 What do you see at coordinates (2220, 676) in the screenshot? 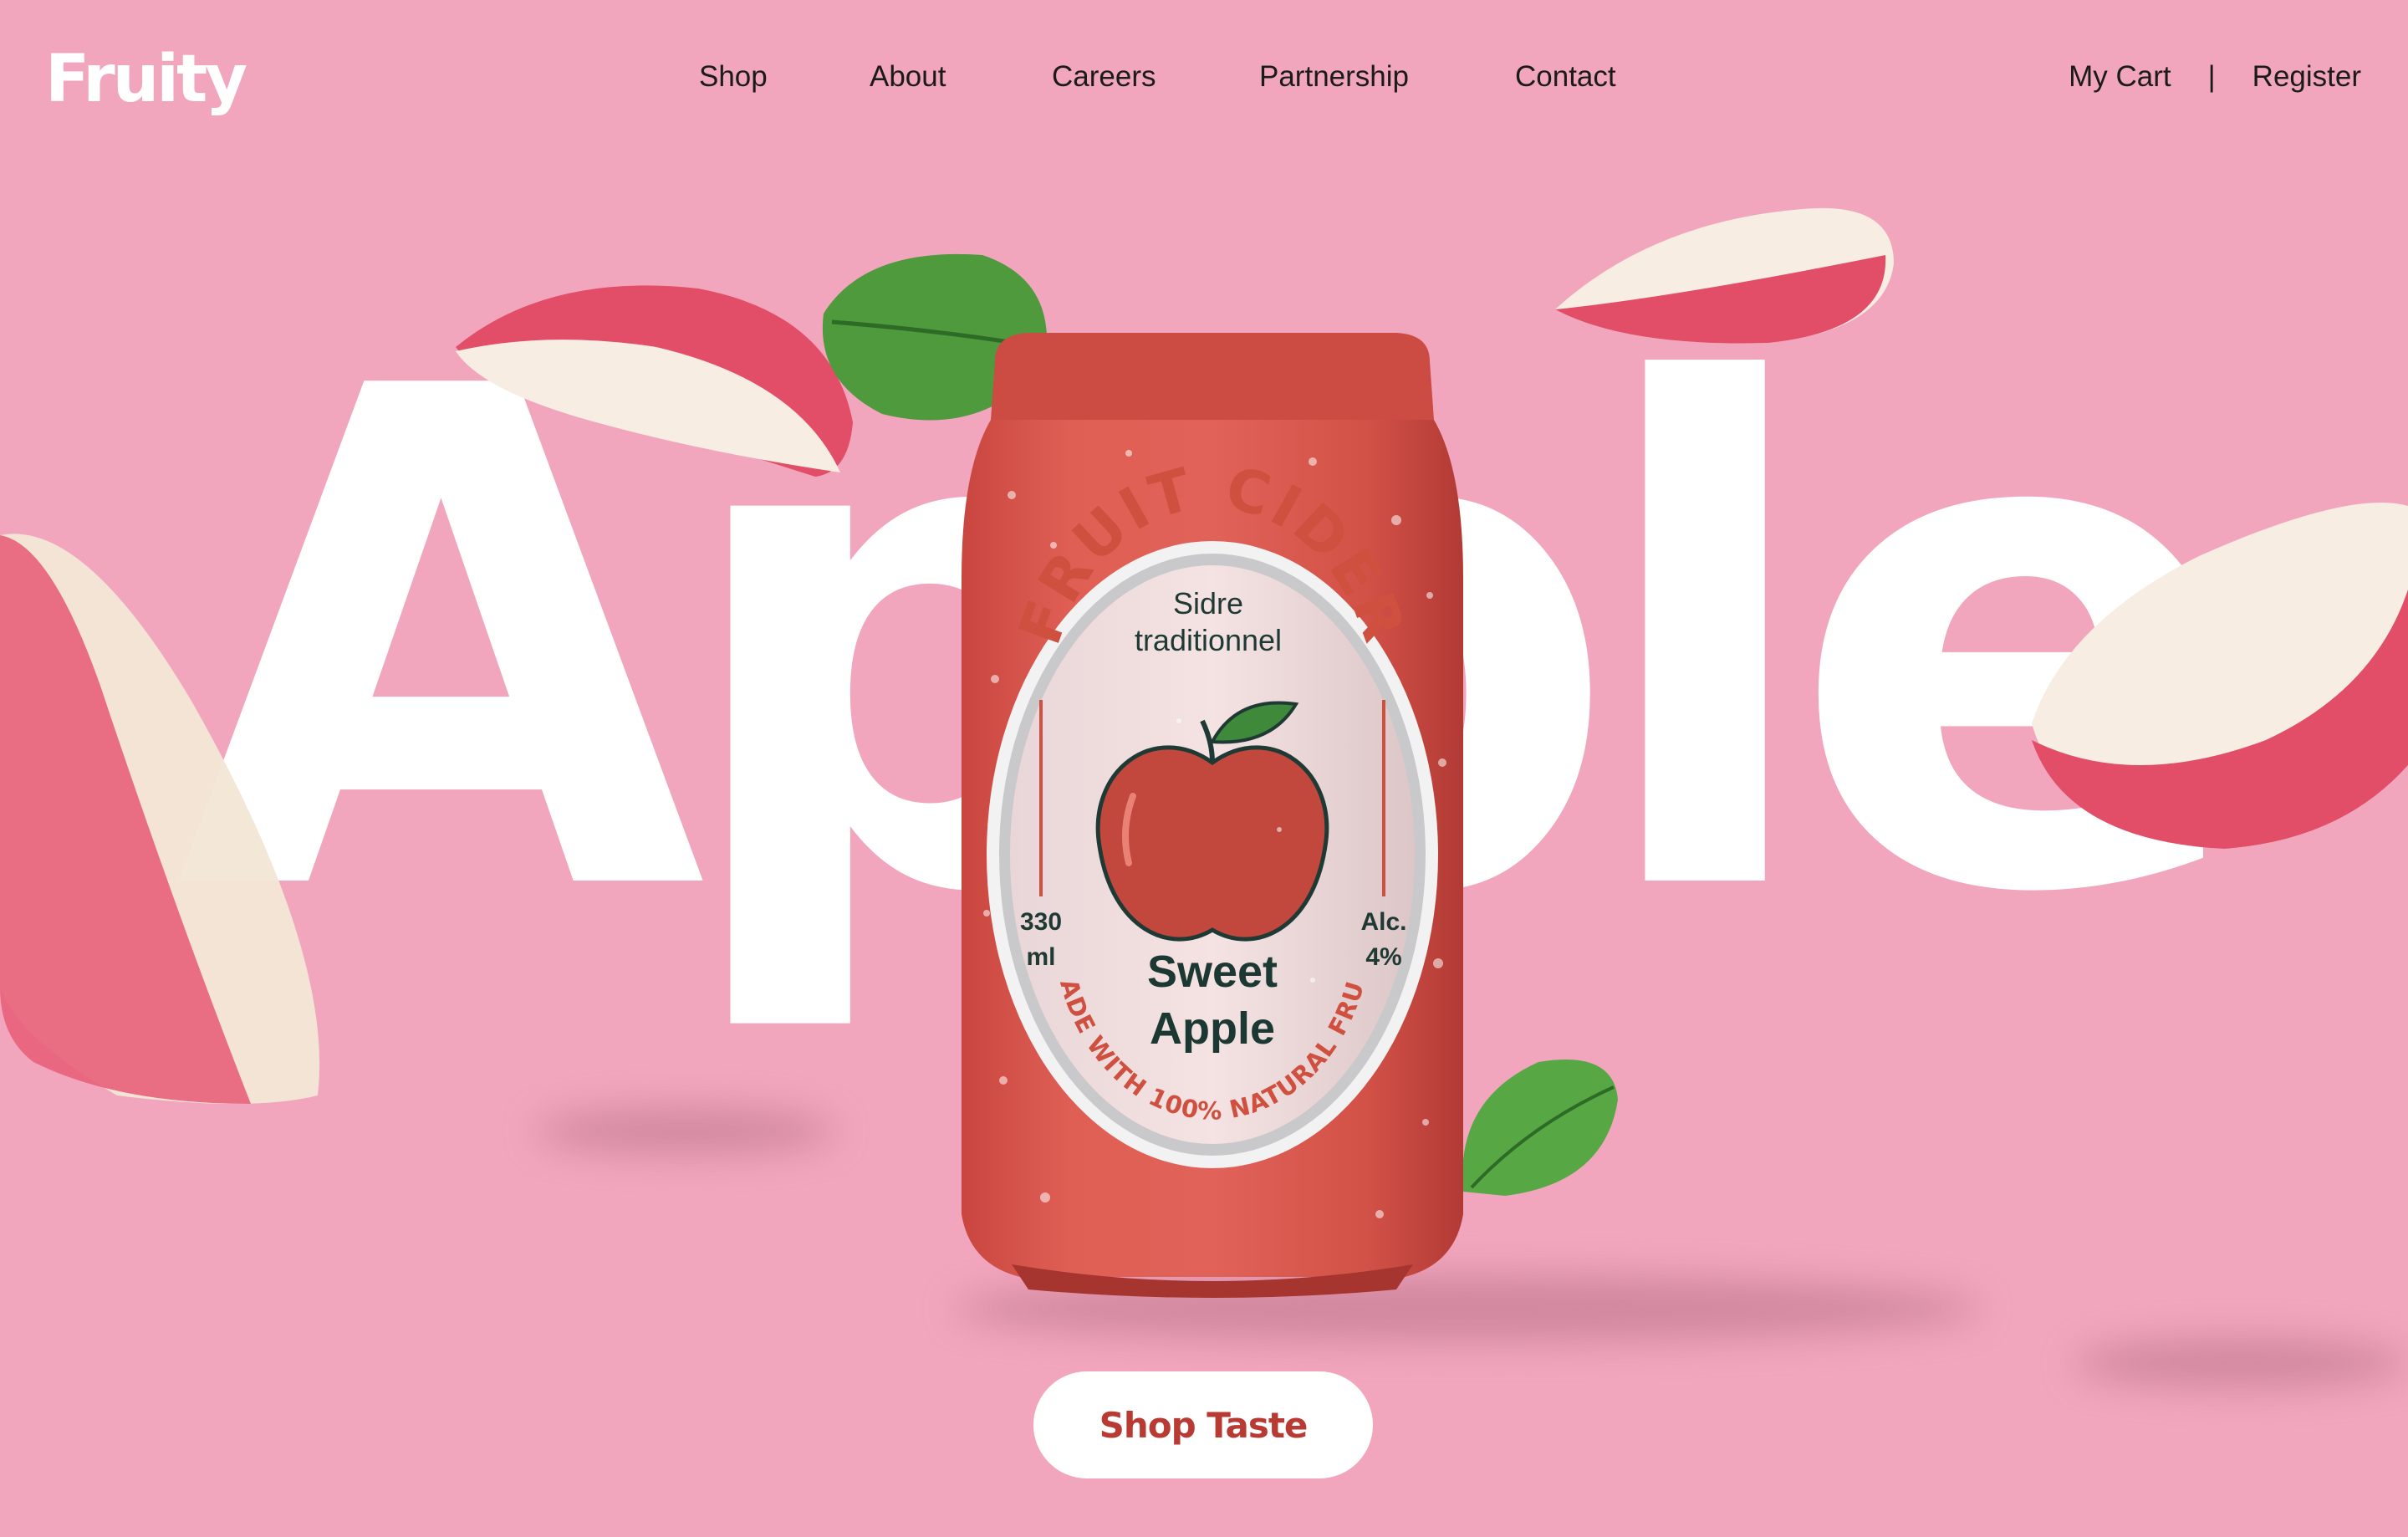
I see `apple-slice-right` at bounding box center [2220, 676].